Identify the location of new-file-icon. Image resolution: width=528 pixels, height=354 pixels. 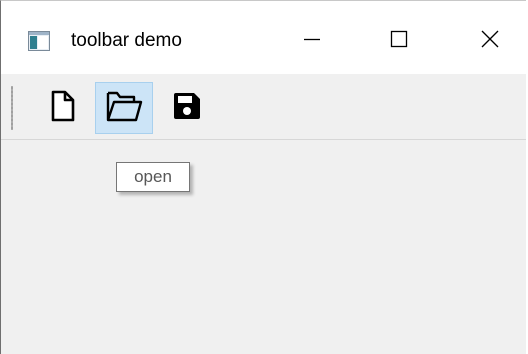
(63, 108).